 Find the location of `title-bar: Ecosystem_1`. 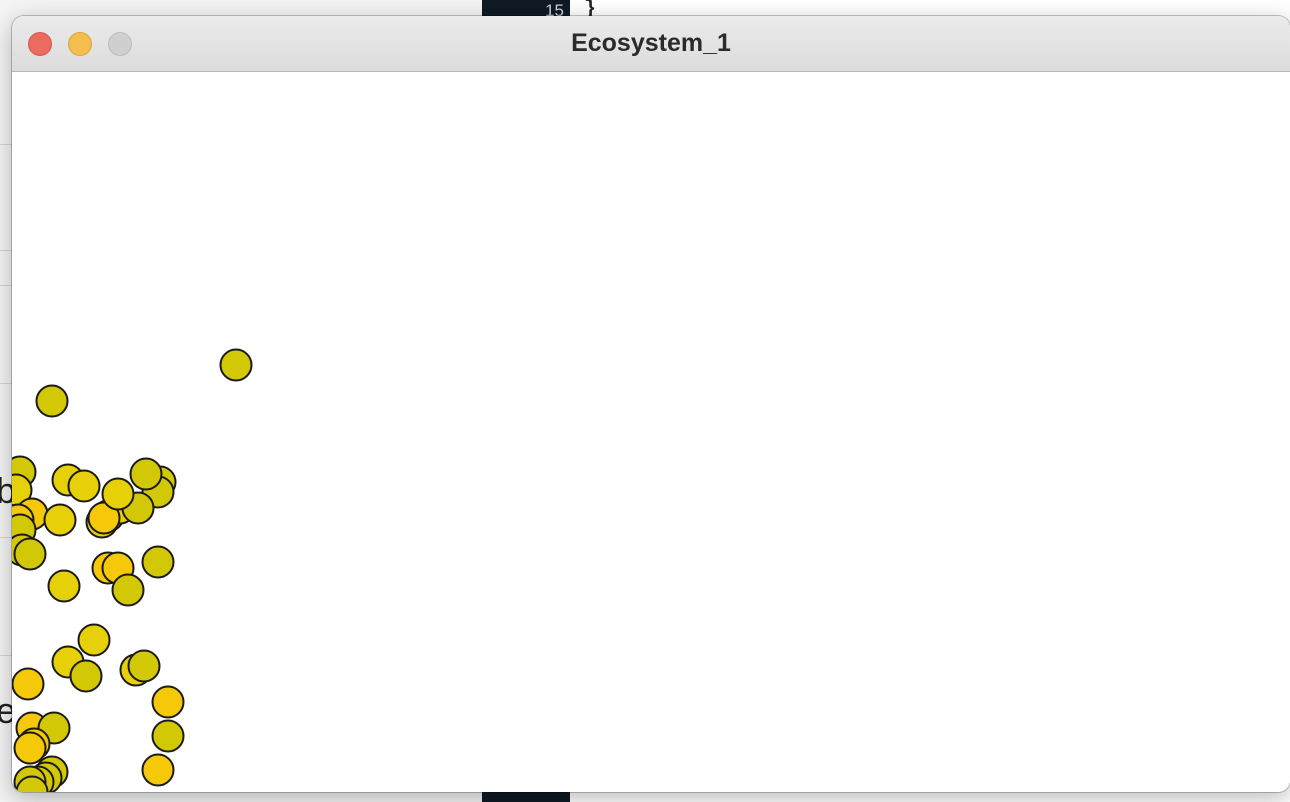

title-bar: Ecosystem_1 is located at coordinates (651, 44).